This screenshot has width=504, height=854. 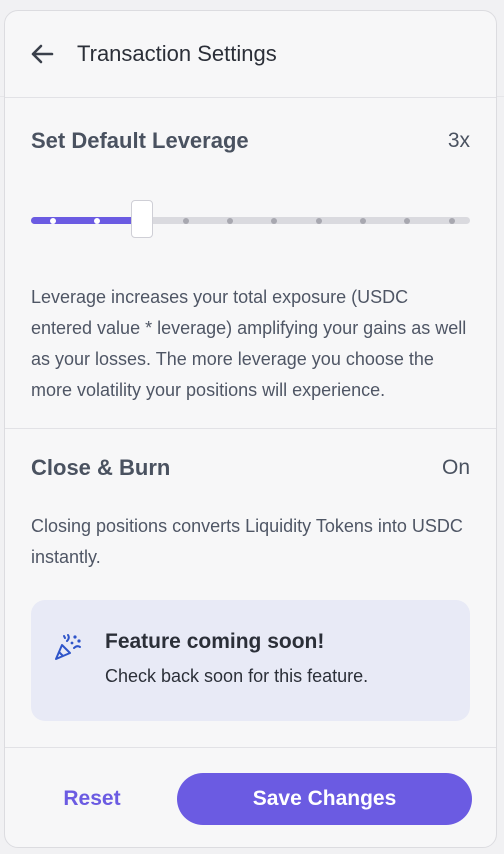 I want to click on close-burn-row: Close & Burn On, so click(x=250, y=468).